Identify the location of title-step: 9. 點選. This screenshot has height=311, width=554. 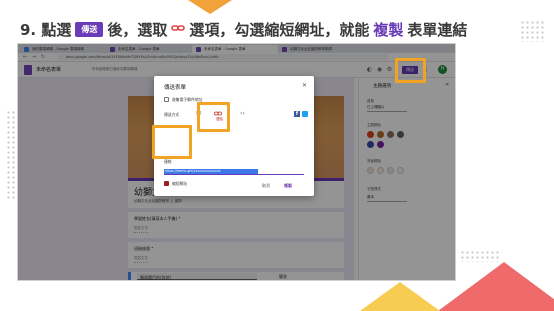
(46, 29).